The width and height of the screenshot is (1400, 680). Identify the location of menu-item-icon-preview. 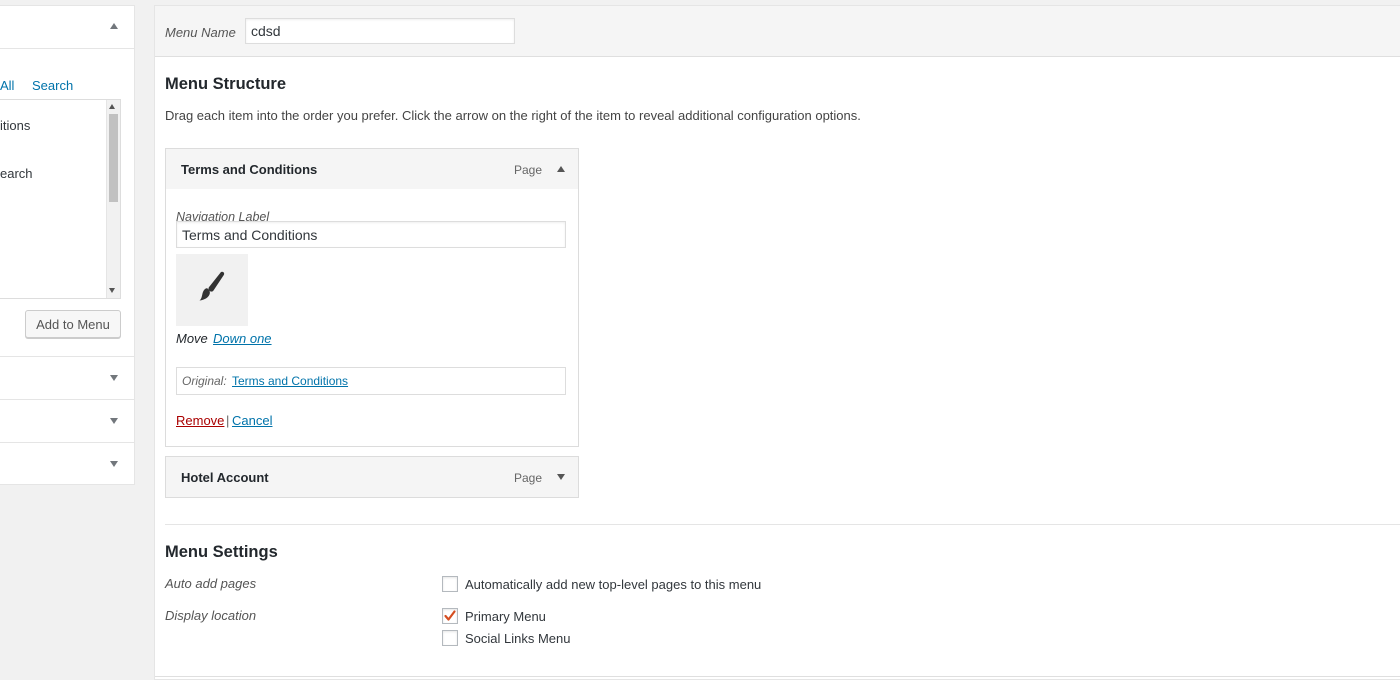
(212, 290).